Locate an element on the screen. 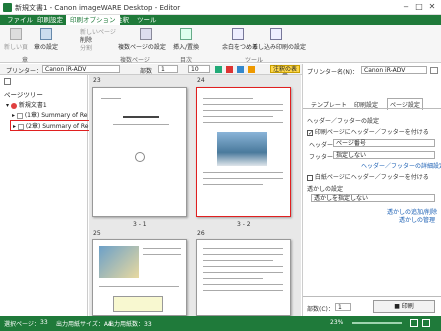 This screenshot has height=331, width=441. footer-select: 指定しない is located at coordinates (384, 155).